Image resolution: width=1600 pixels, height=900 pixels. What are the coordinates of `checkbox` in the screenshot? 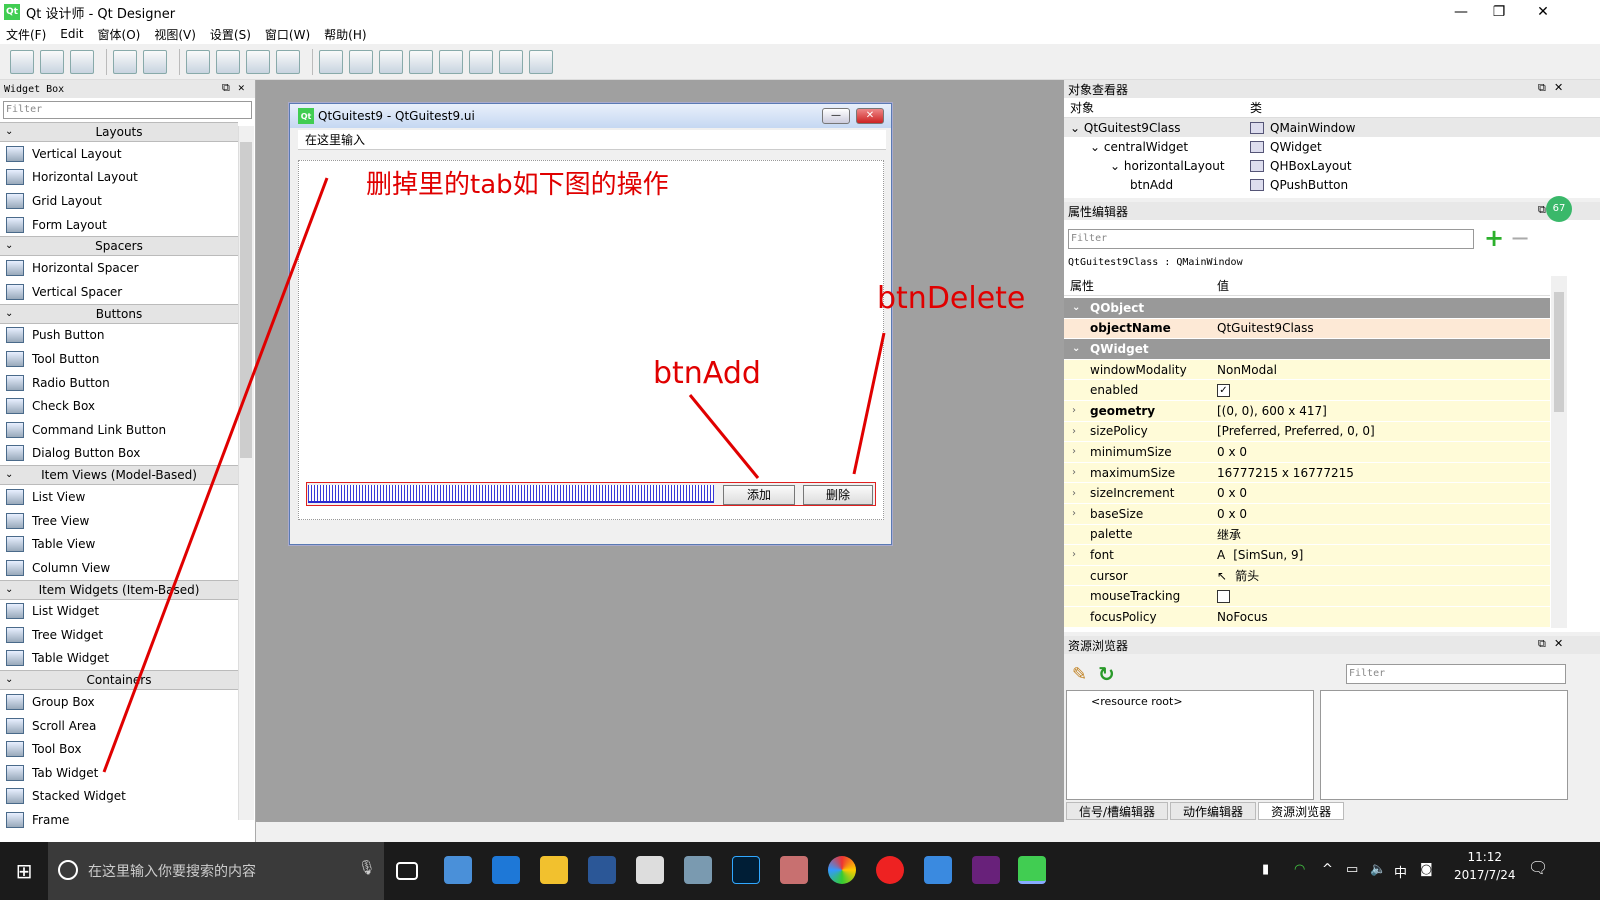 It's located at (1223, 596).